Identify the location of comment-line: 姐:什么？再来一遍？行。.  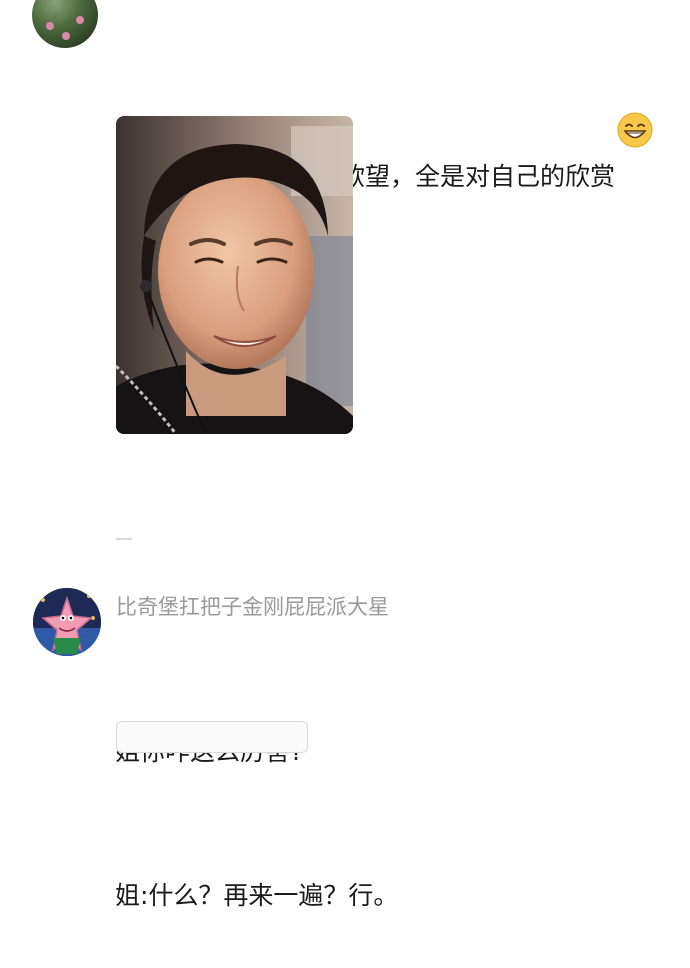
(257, 895).